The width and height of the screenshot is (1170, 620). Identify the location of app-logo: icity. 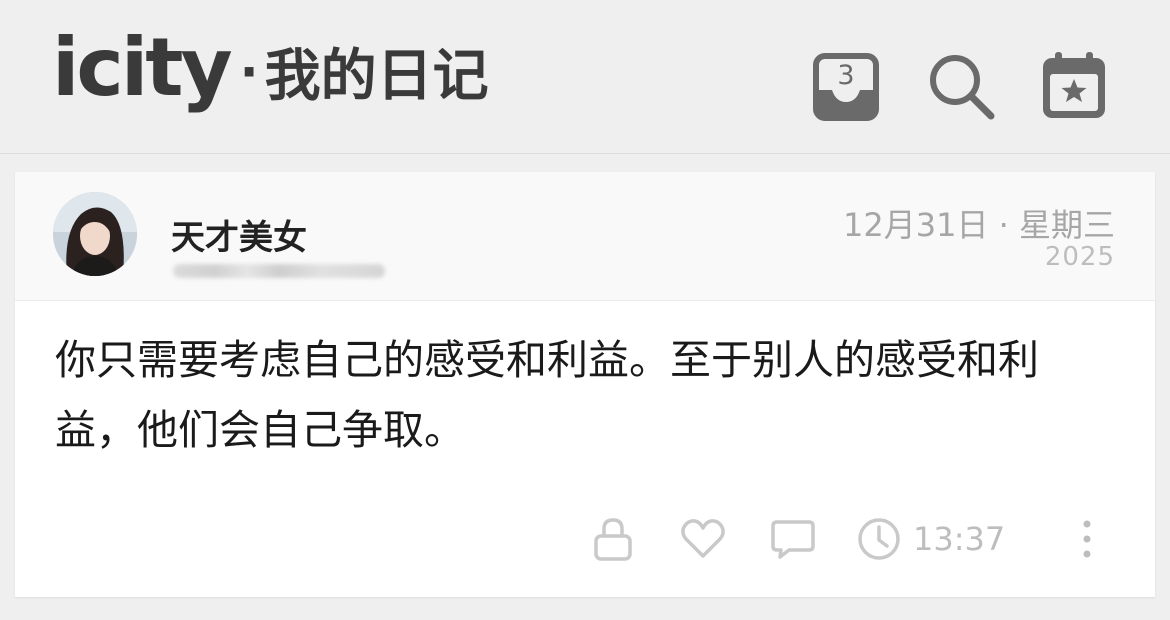
(142, 67).